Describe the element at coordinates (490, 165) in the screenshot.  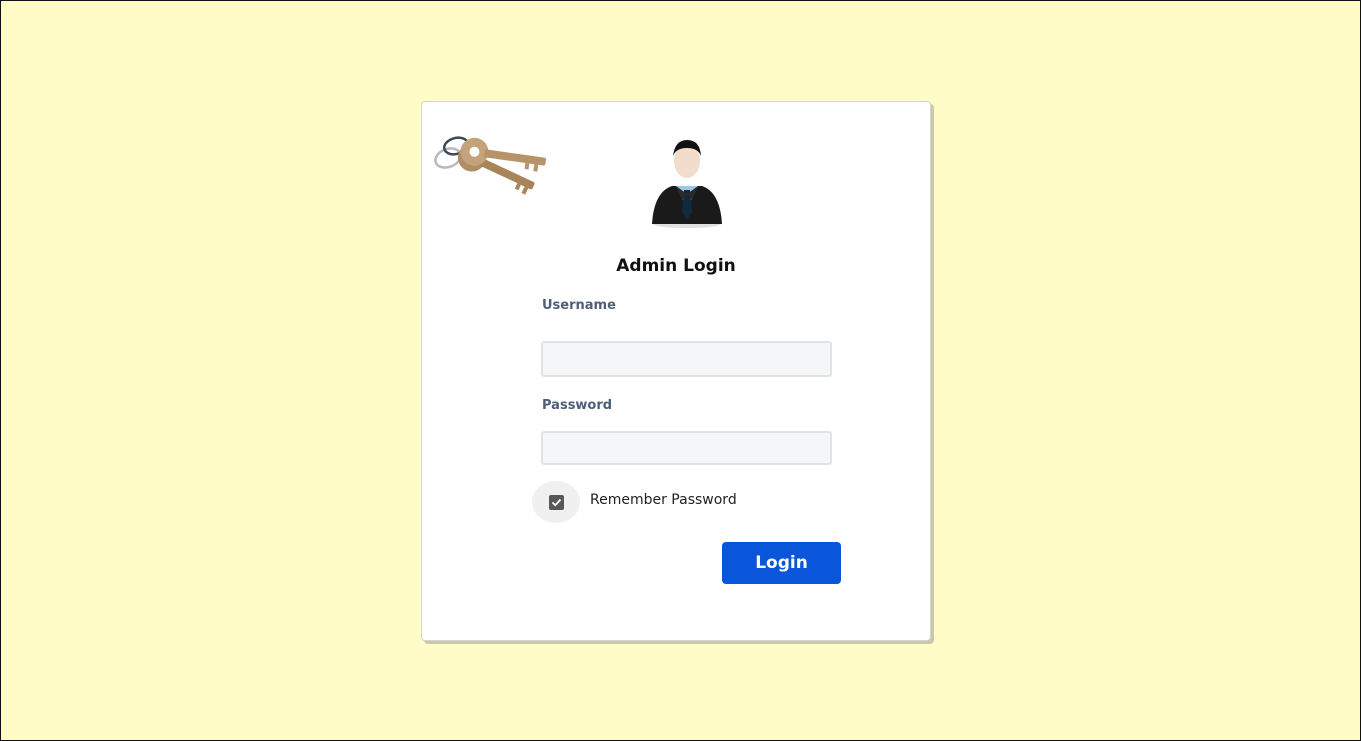
I see `keys-icon` at that location.